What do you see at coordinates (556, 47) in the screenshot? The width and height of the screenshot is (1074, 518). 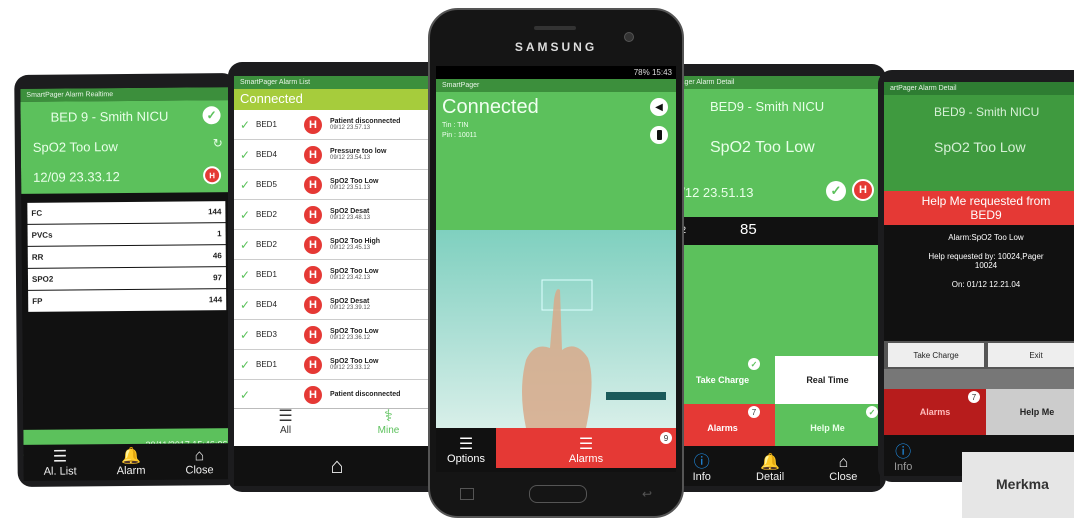 I see `brand-label: SAMSUNG` at bounding box center [556, 47].